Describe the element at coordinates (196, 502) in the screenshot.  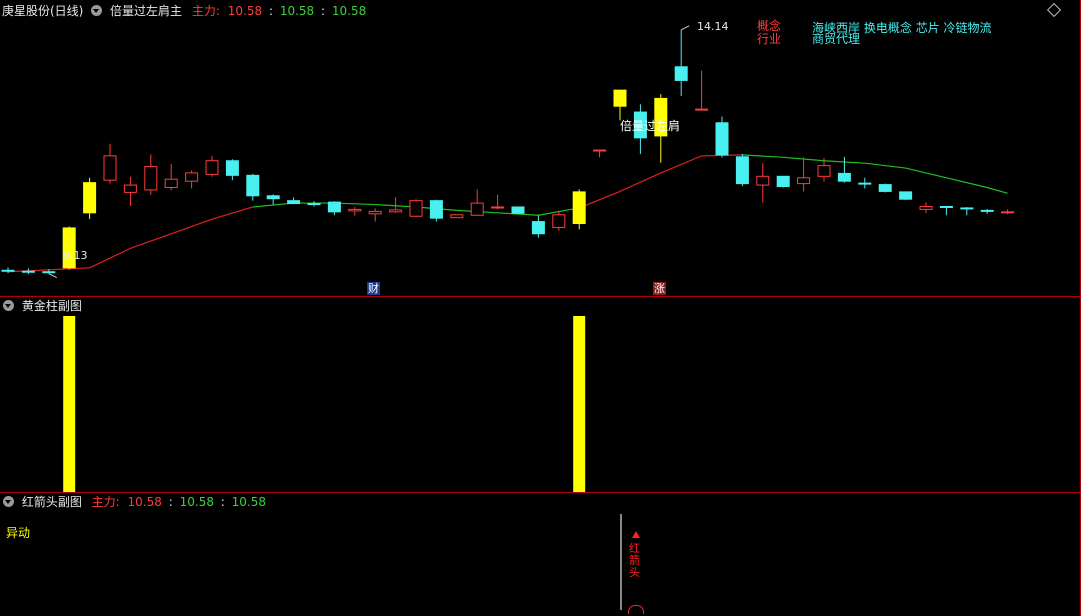
I see `sub2-zhuli-value-2: 10.58` at that location.